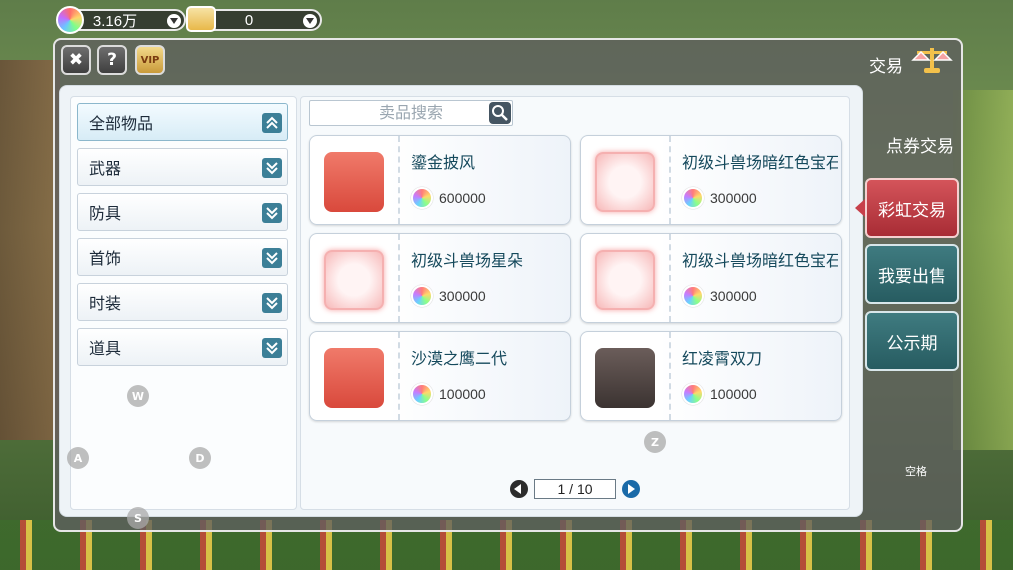  What do you see at coordinates (105, 348) in the screenshot?
I see `category-label: 道具` at bounding box center [105, 348].